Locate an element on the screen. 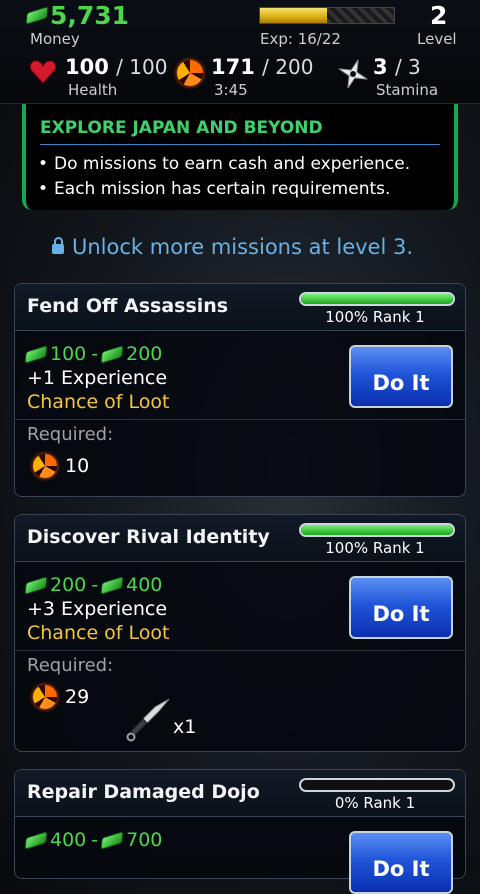 The image size is (480, 894). stamina-value: 3 / 3 is located at coordinates (397, 67).